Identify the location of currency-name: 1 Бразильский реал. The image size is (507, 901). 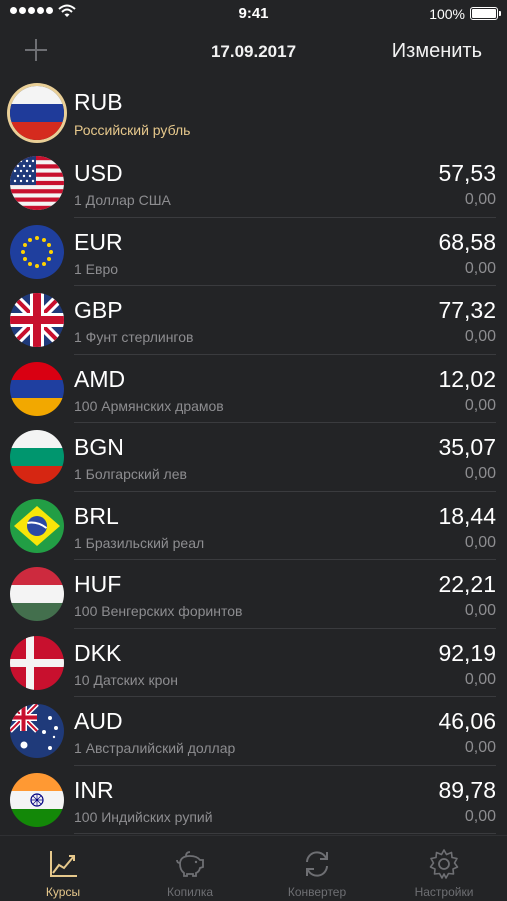
(139, 542).